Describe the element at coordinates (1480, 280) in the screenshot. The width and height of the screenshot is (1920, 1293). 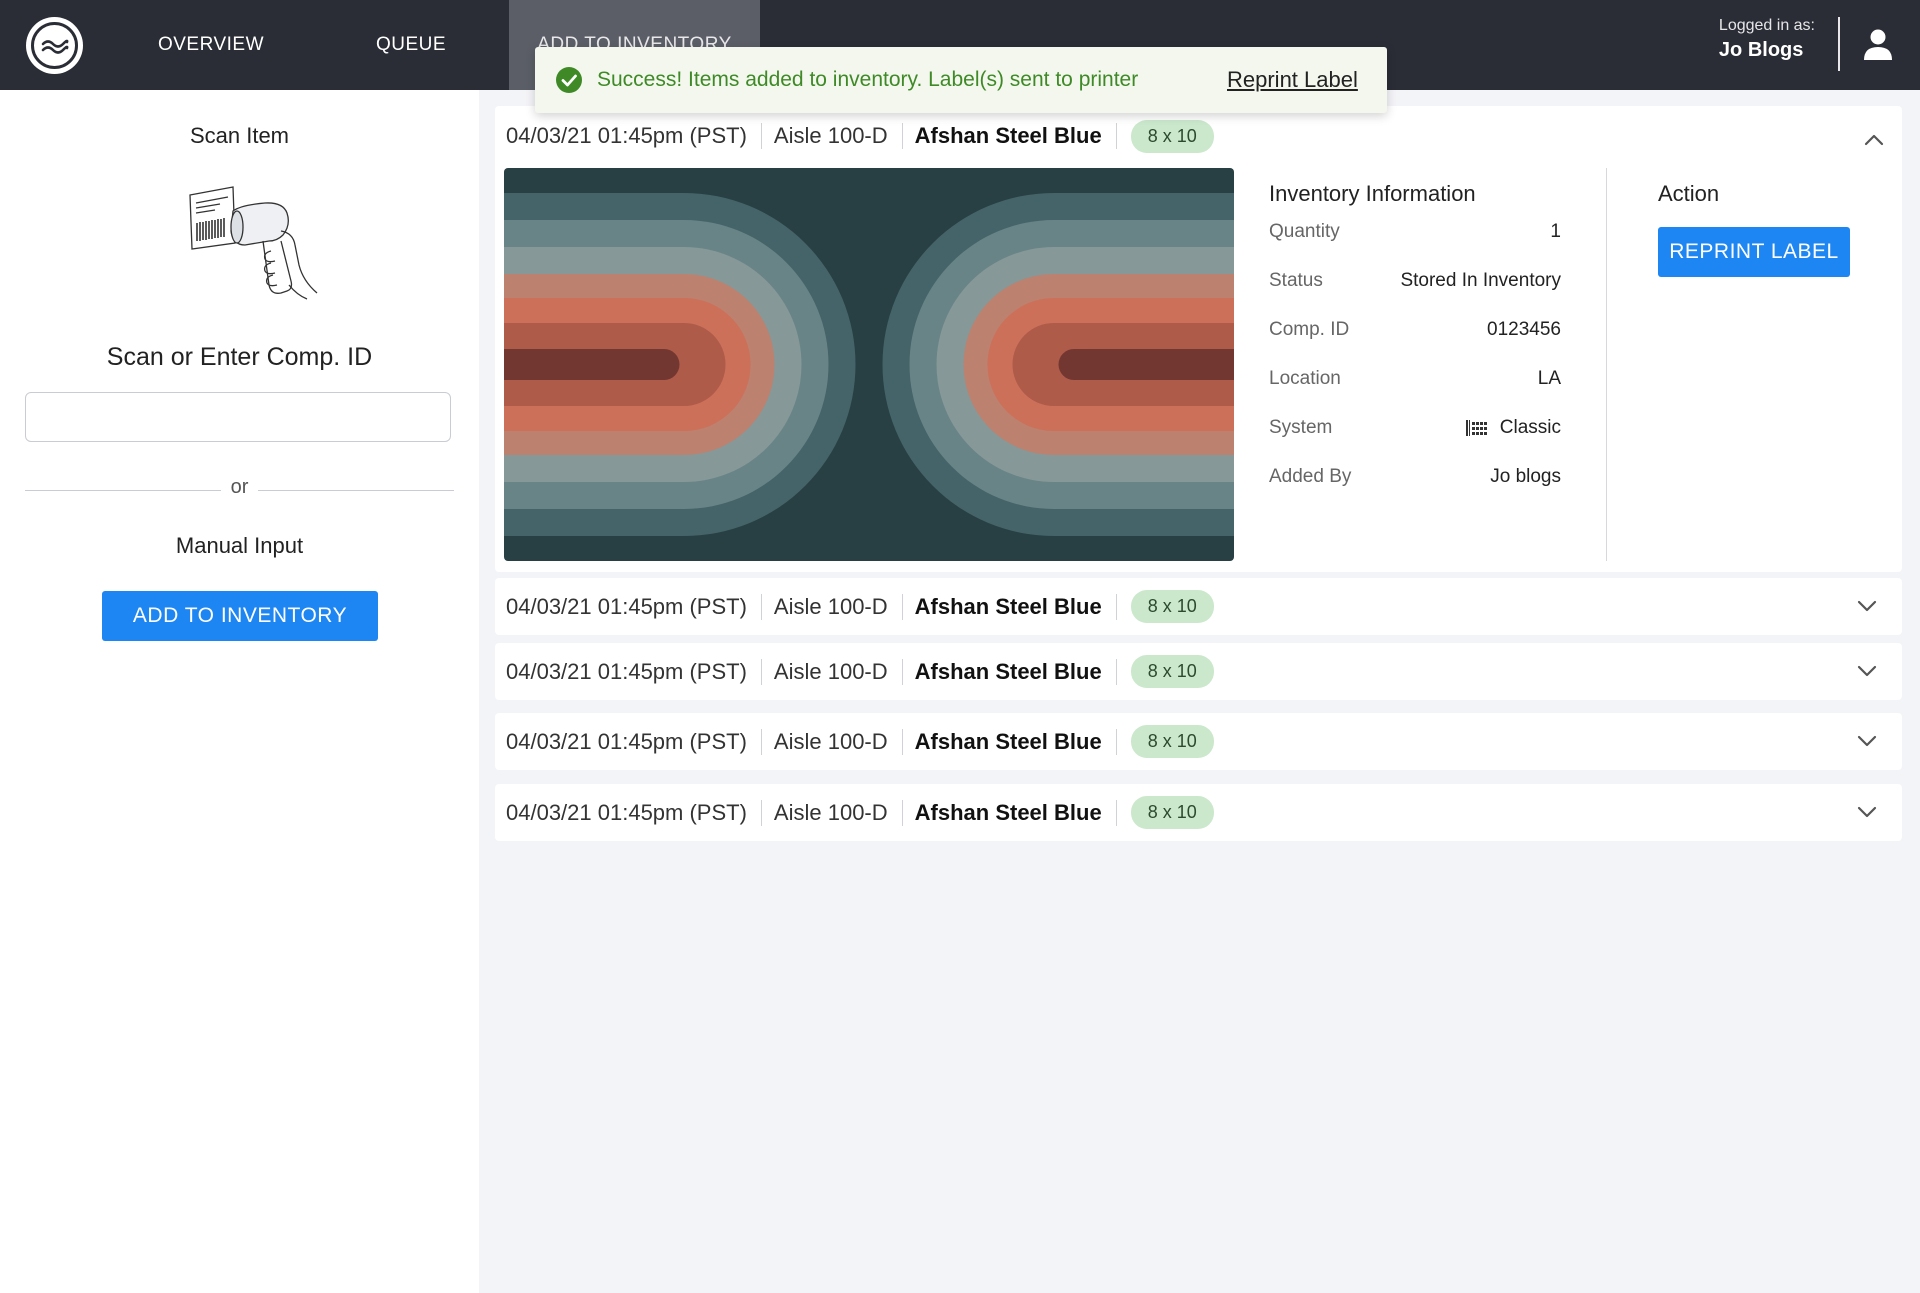
I see `info-value: Stored In Inventory` at that location.